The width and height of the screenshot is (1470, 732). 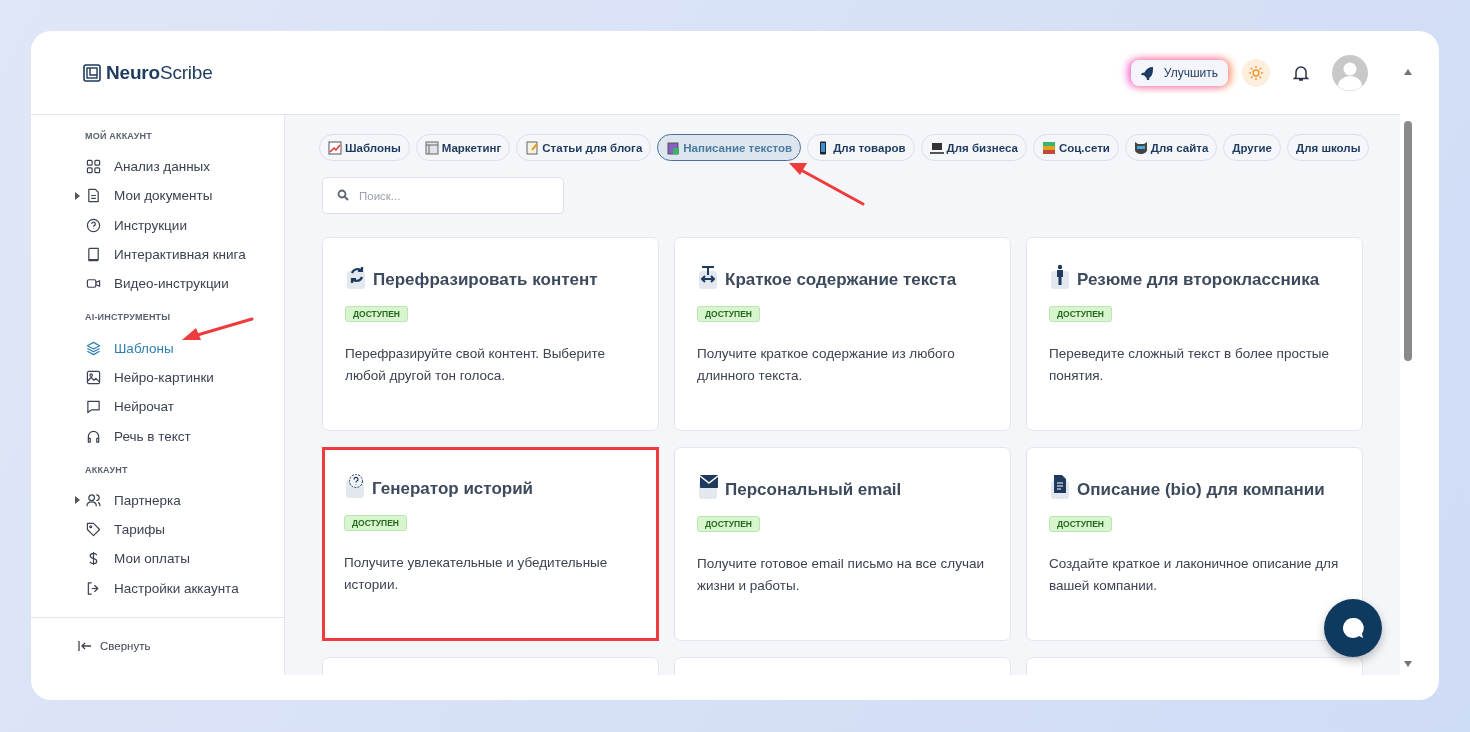 I want to click on upgrade-button: Улучшить, so click(x=1179, y=72).